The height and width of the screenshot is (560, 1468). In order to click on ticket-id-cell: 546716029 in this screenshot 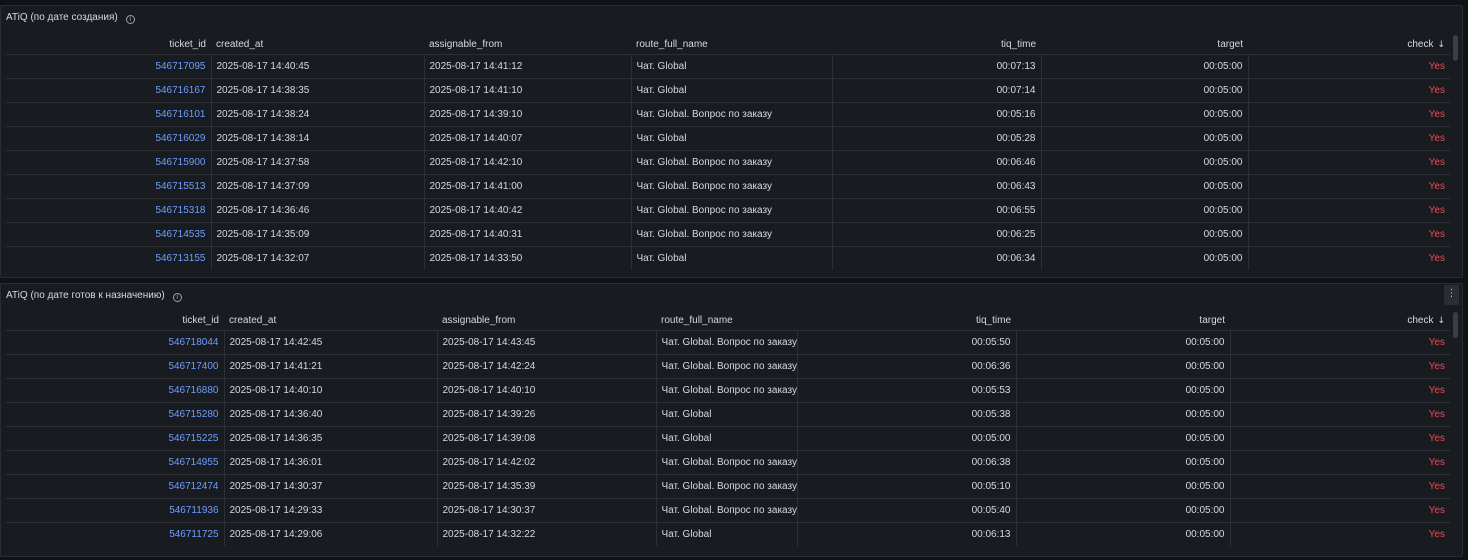, I will do `click(108, 138)`.